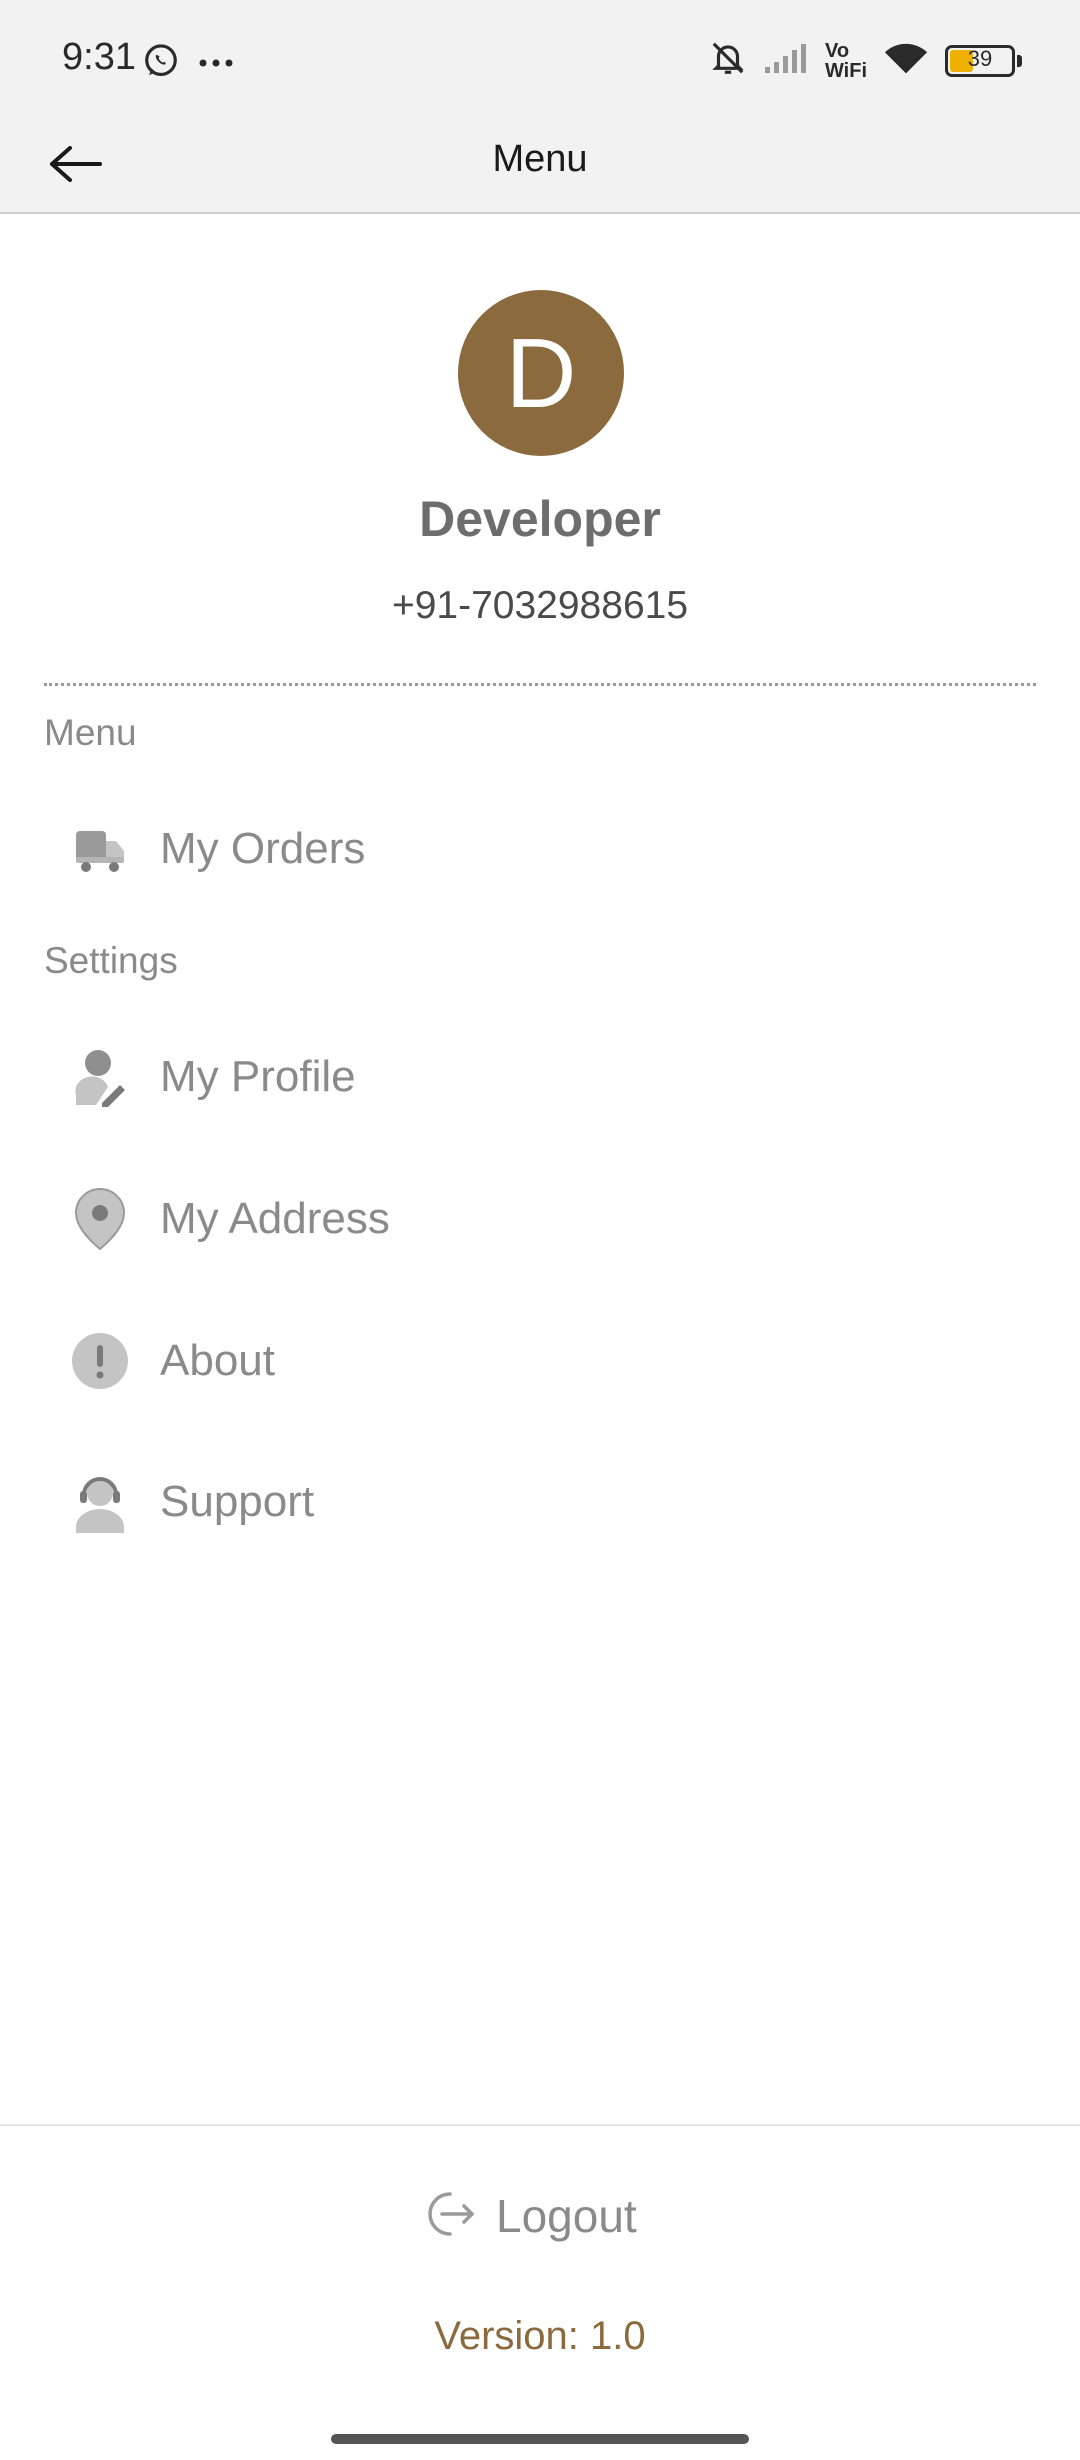 This screenshot has height=2460, width=1080. What do you see at coordinates (540, 159) in the screenshot?
I see `page-title: Menu` at bounding box center [540, 159].